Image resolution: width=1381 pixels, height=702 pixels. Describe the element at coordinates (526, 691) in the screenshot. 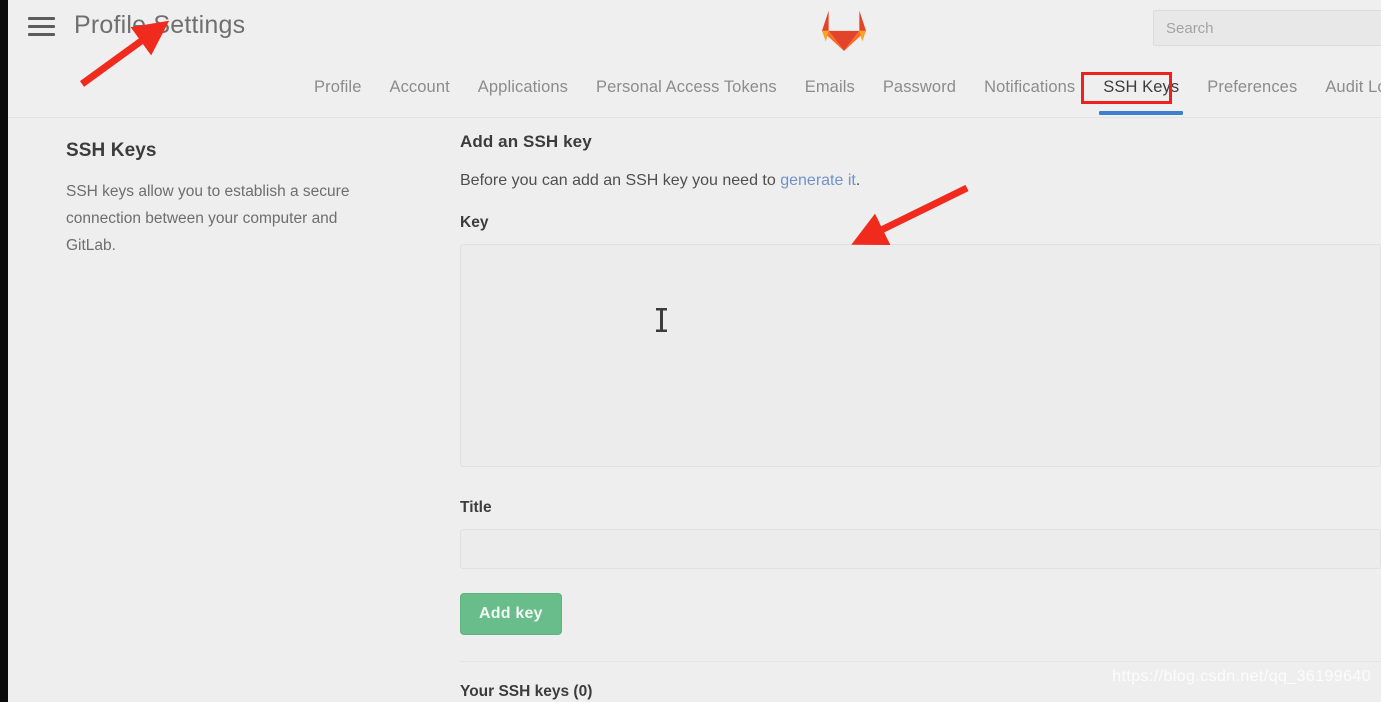

I see `your-ssh-keys-heading: Your SSH keys (0)` at that location.